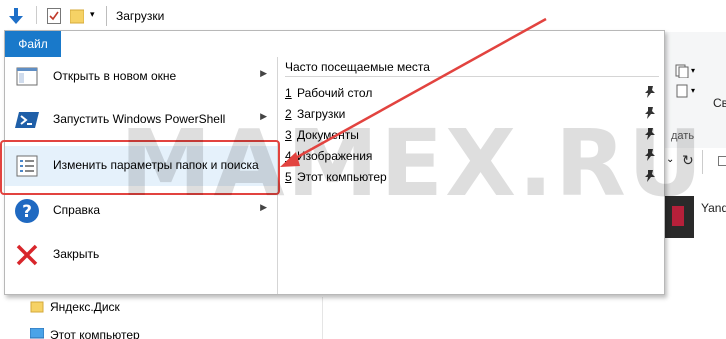  Describe the element at coordinates (363, 15) in the screenshot. I see `title-bar: ▾ Загрузки` at that location.